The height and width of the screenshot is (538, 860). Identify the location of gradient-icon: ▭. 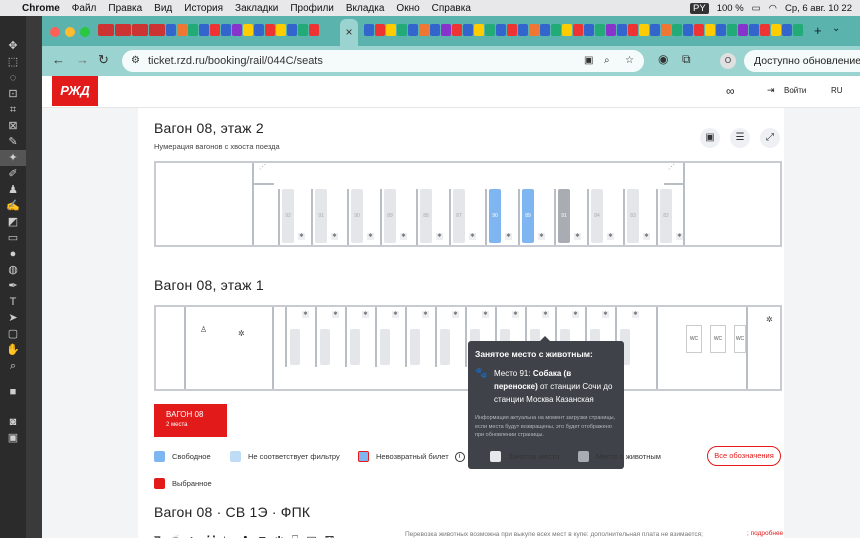
(13, 238).